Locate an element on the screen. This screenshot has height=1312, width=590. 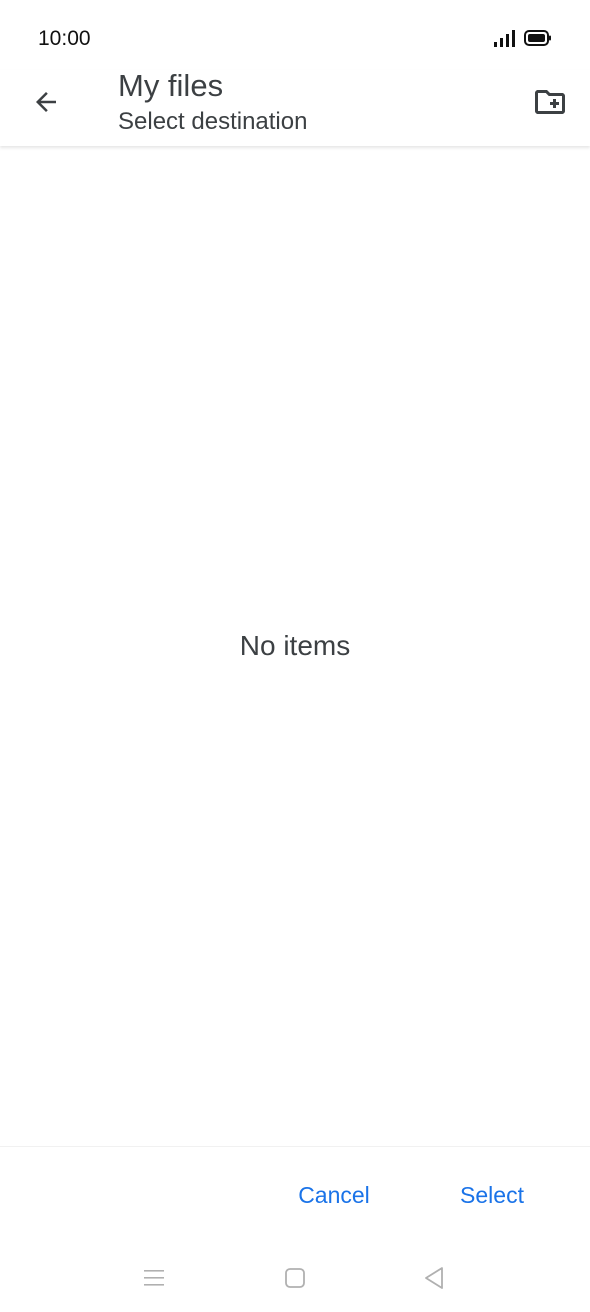
page-title: My files is located at coordinates (171, 85).